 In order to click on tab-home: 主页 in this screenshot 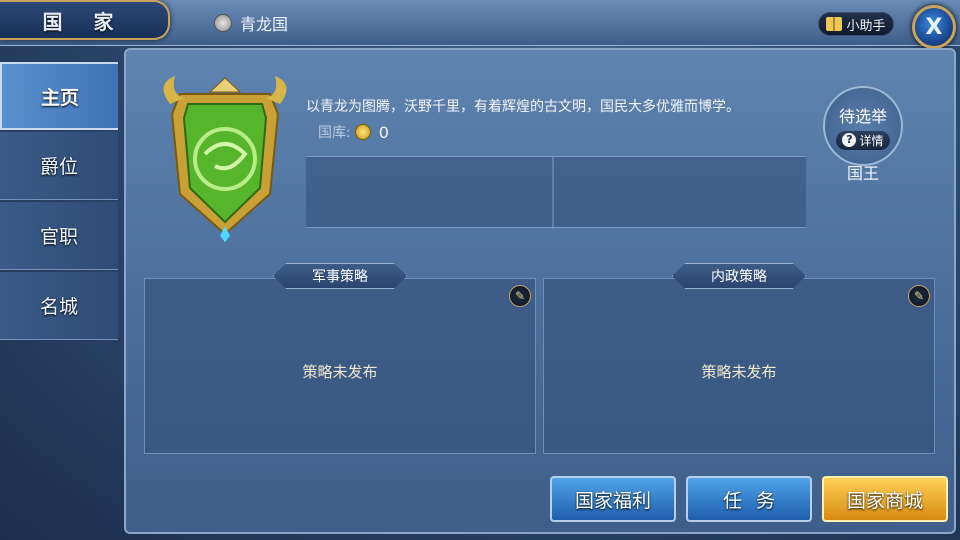, I will do `click(59, 96)`.